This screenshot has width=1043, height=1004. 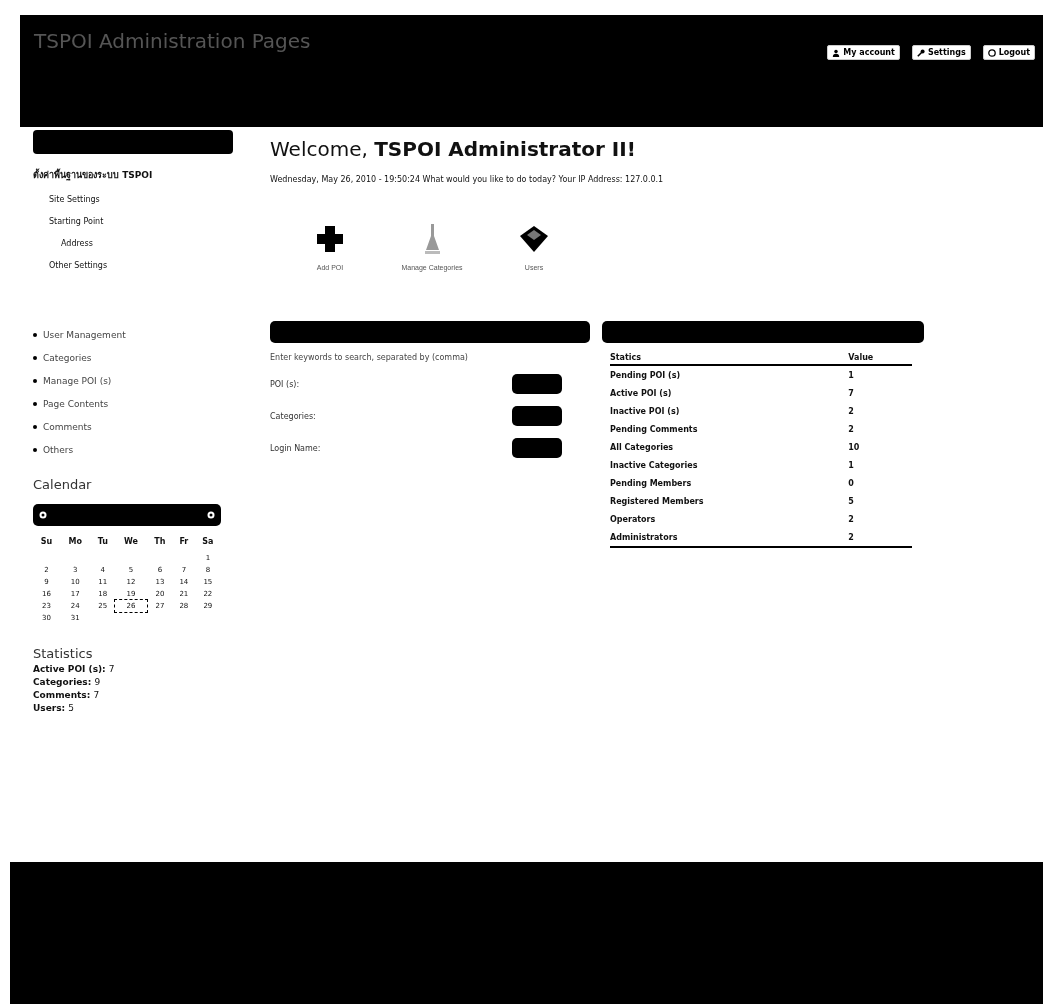 What do you see at coordinates (75, 541) in the screenshot?
I see `weekday-label: Mo` at bounding box center [75, 541].